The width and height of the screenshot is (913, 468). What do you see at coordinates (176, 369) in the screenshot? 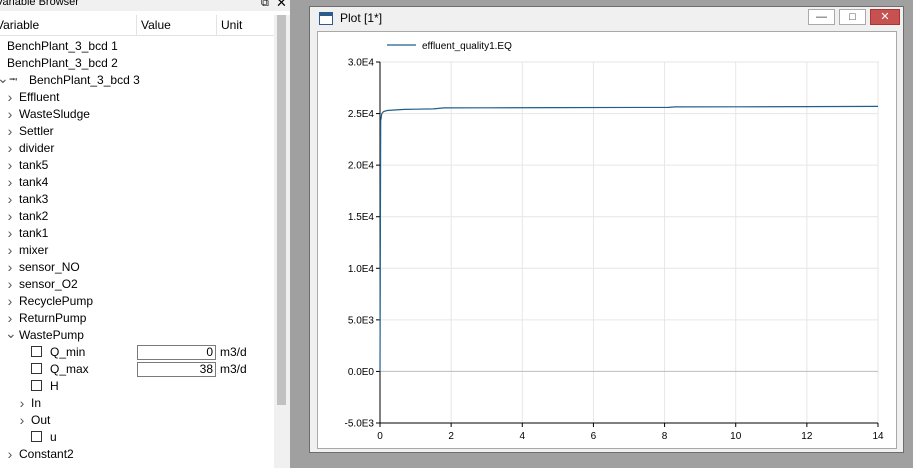
I see `parameter-value-input: 38` at bounding box center [176, 369].